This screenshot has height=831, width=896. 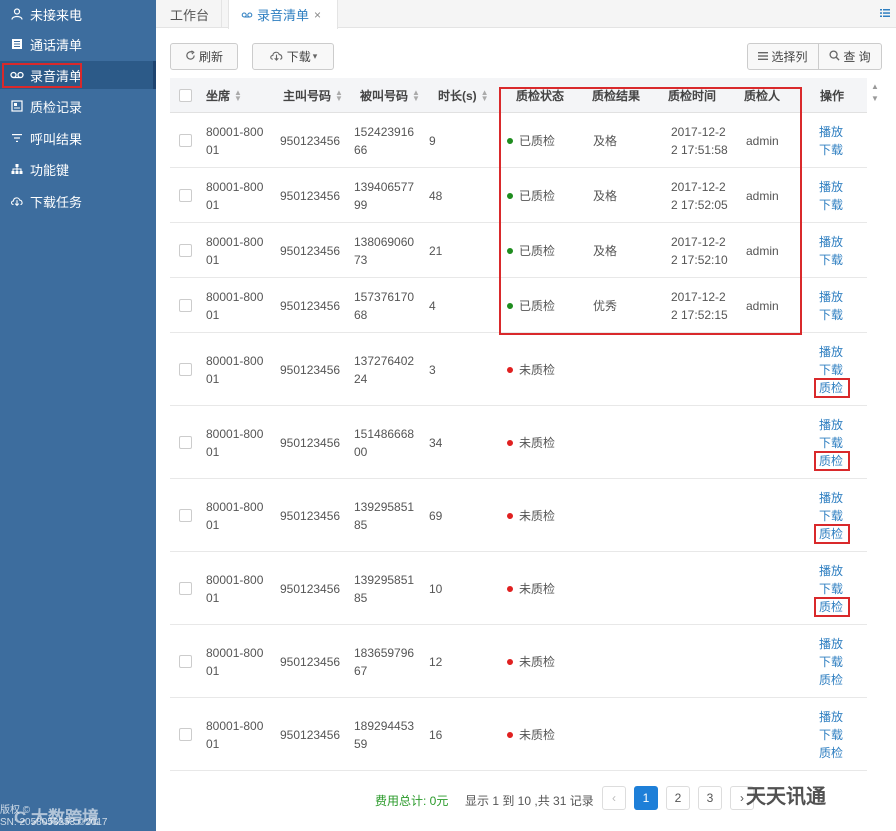 What do you see at coordinates (510, 588) in the screenshot?
I see `status-dot-icon` at bounding box center [510, 588].